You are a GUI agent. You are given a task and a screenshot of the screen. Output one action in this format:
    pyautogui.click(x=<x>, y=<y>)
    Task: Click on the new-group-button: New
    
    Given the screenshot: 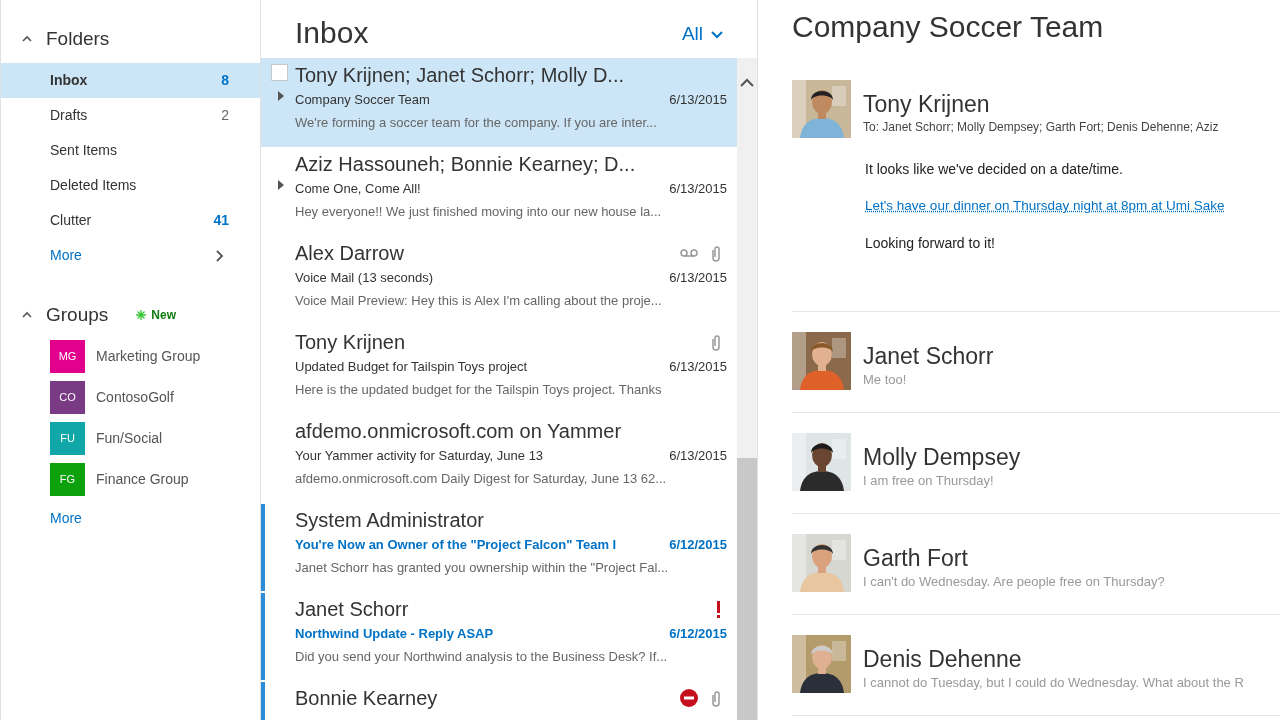 What is the action you would take?
    pyautogui.click(x=156, y=315)
    